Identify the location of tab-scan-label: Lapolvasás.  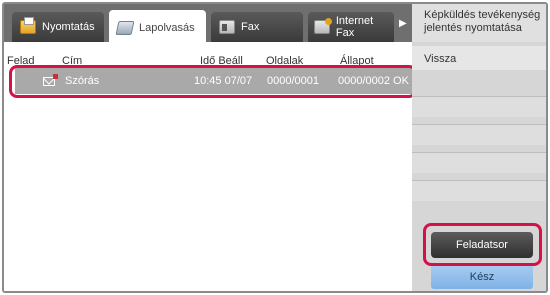
(167, 28).